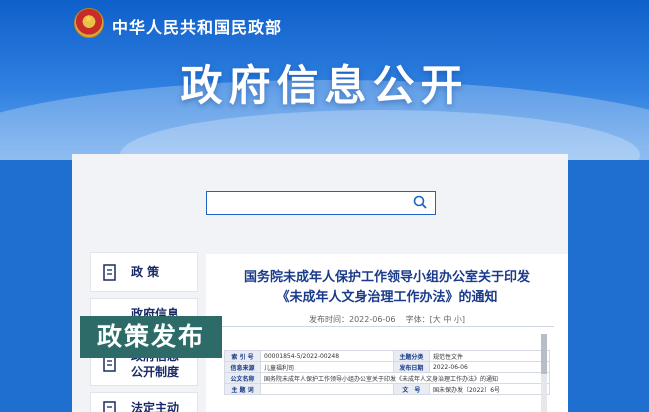  Describe the element at coordinates (544, 354) in the screenshot. I see `scrollbar-thumb` at that location.